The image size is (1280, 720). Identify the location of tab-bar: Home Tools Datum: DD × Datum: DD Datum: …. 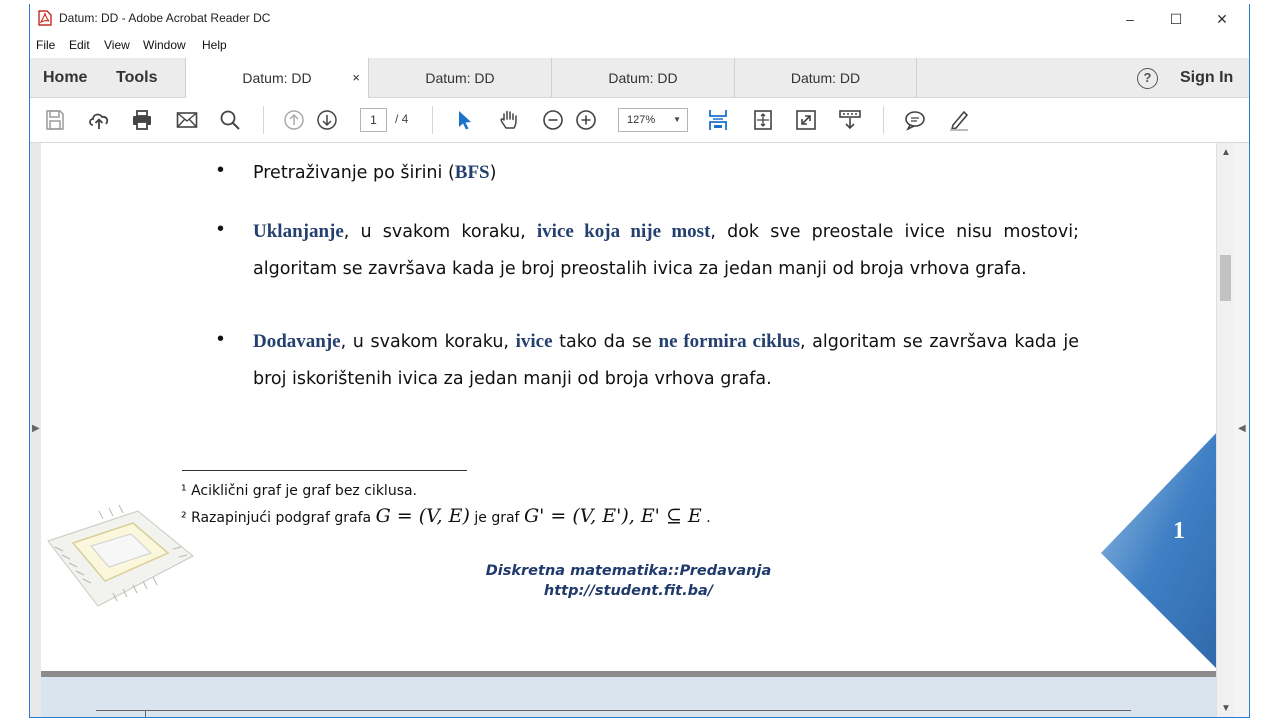
(639, 78).